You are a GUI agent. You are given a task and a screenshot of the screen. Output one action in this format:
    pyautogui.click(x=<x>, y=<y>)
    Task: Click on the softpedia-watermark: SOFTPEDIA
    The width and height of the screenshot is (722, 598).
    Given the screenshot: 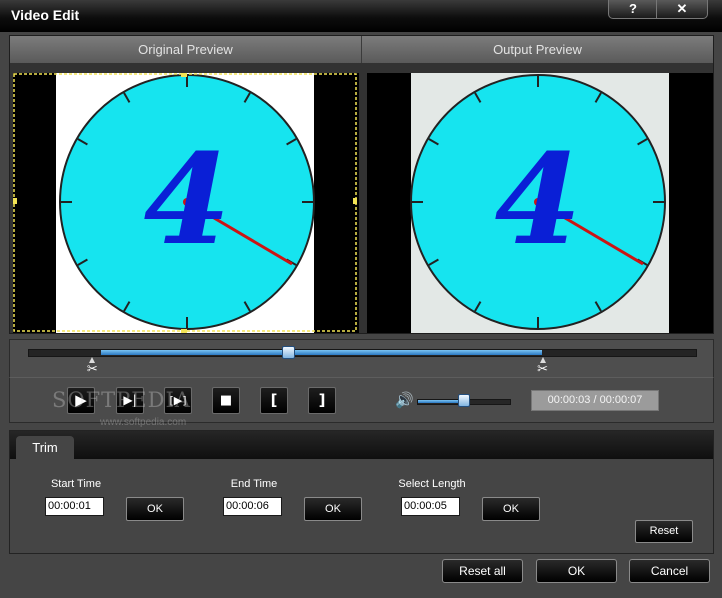 What is the action you would take?
    pyautogui.click(x=121, y=400)
    